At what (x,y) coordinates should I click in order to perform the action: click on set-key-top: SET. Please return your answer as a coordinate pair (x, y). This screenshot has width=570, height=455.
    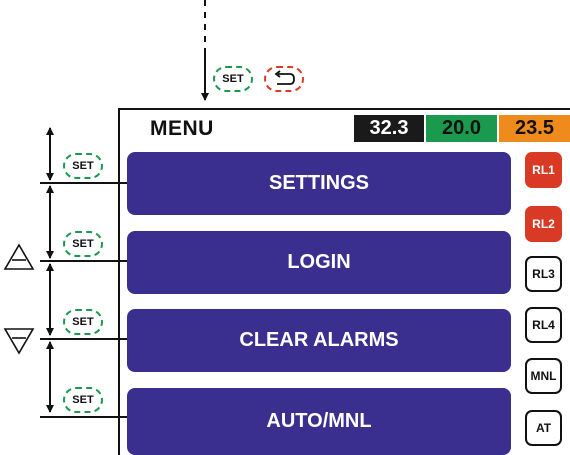
    Looking at the image, I should click on (233, 79).